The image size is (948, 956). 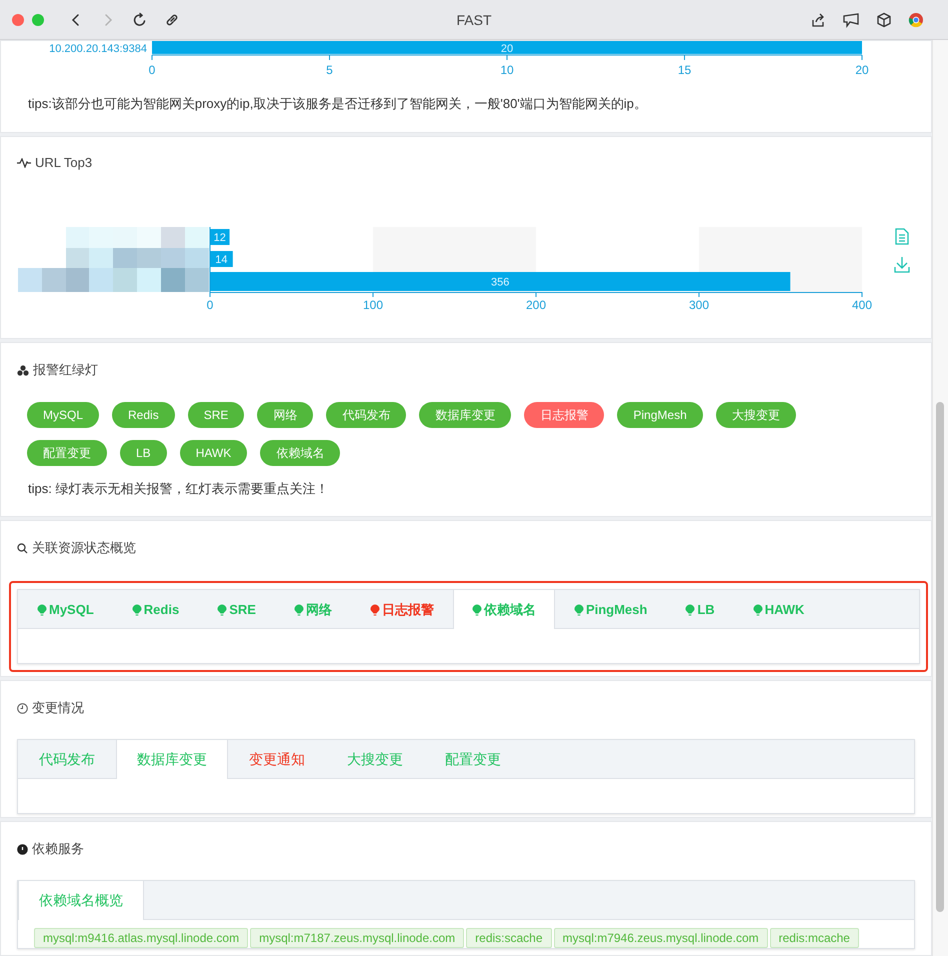 I want to click on tab: HAWK, so click(x=779, y=609).